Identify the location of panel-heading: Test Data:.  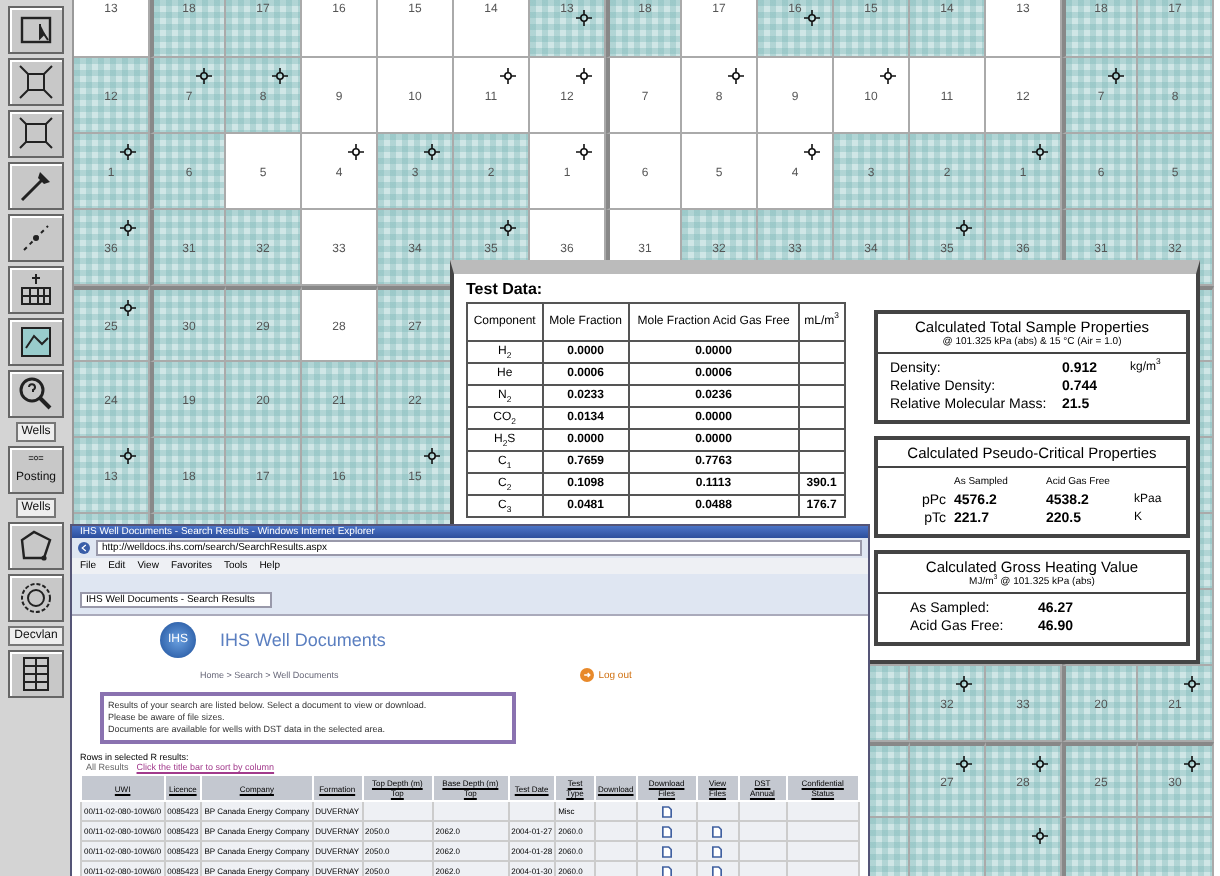
(505, 289).